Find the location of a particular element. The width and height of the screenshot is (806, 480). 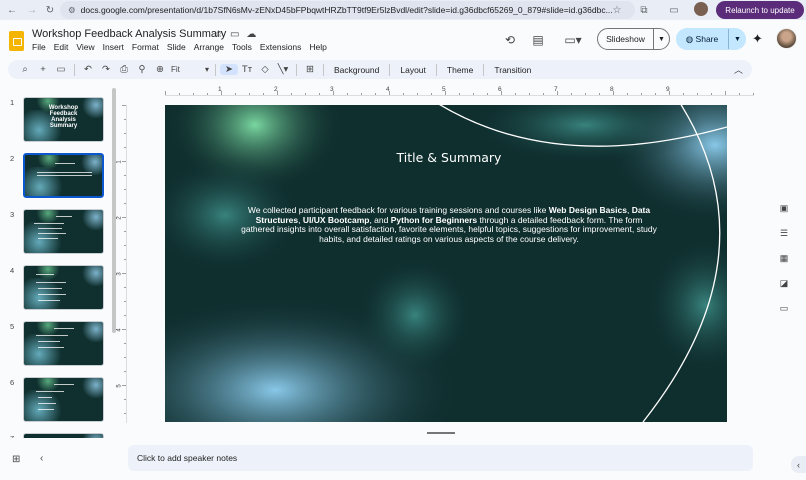

search-menus-icon: ⌕ is located at coordinates (25, 69).